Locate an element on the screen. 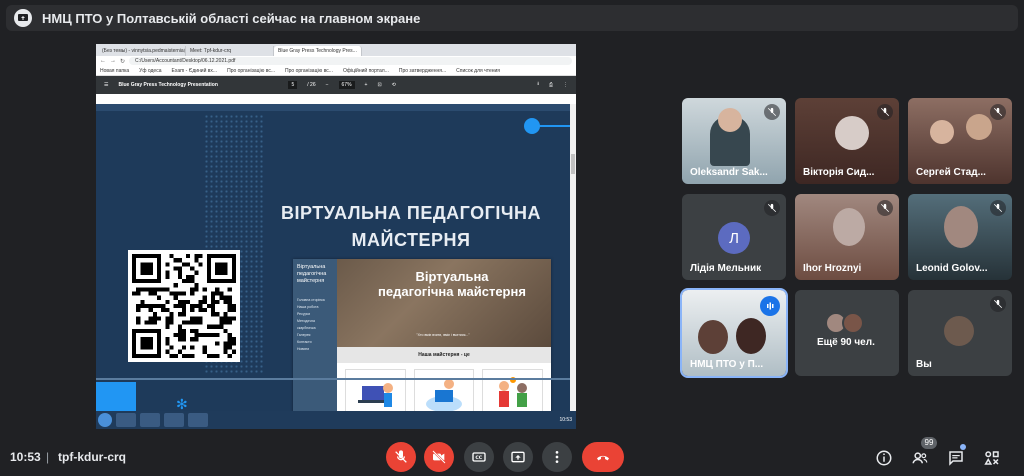 The image size is (1024, 476). svg-text: CC is located at coordinates (478, 458).